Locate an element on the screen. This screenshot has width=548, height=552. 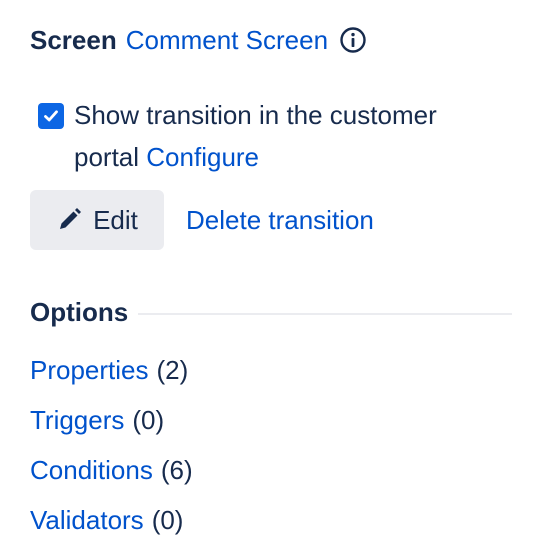
validators-link: Validators is located at coordinates (87, 520).